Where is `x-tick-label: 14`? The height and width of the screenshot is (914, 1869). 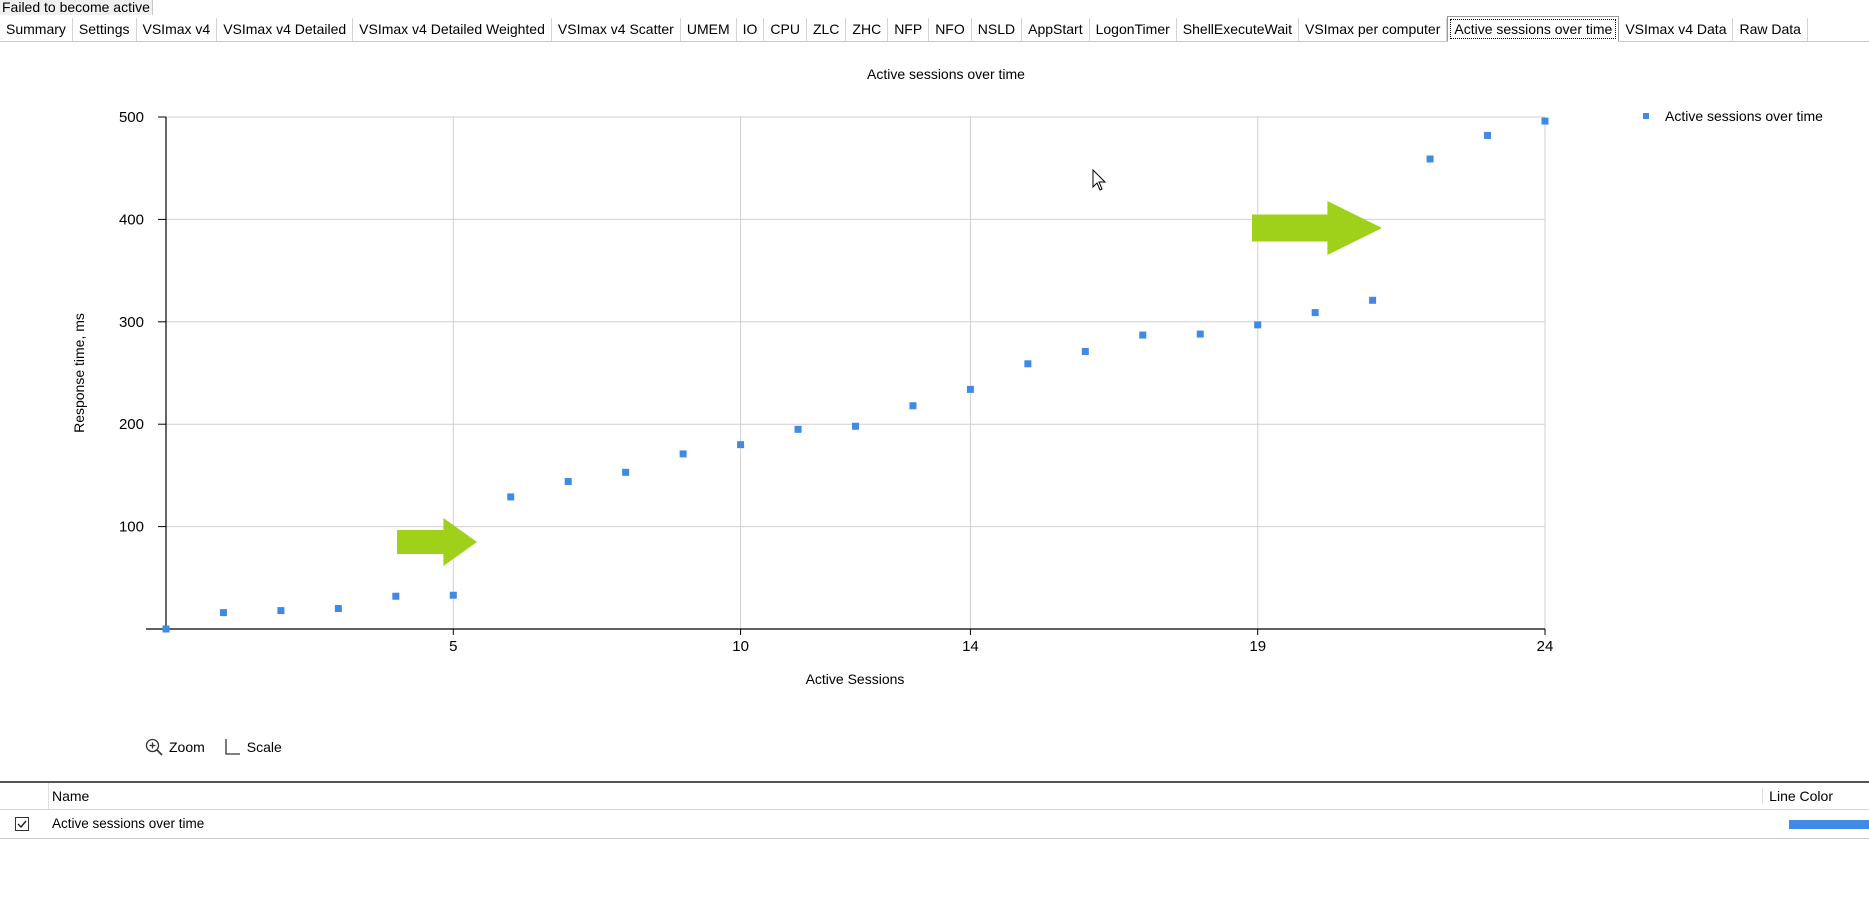
x-tick-label: 14 is located at coordinates (970, 646).